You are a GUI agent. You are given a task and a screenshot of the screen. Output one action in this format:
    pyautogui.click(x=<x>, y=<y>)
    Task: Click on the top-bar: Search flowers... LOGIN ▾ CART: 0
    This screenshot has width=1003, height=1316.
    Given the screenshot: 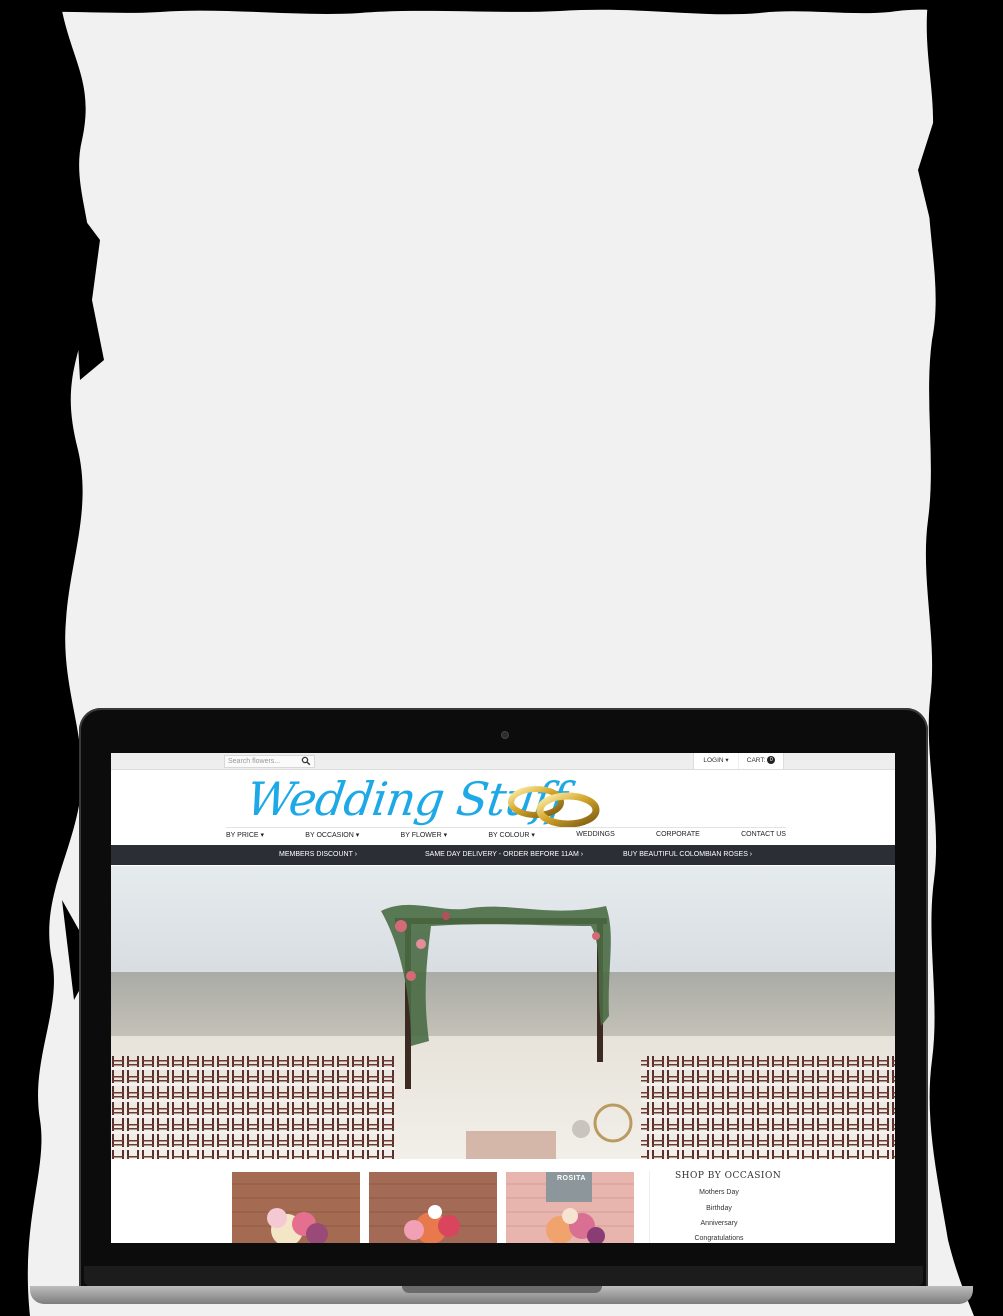 What is the action you would take?
    pyautogui.click(x=503, y=761)
    